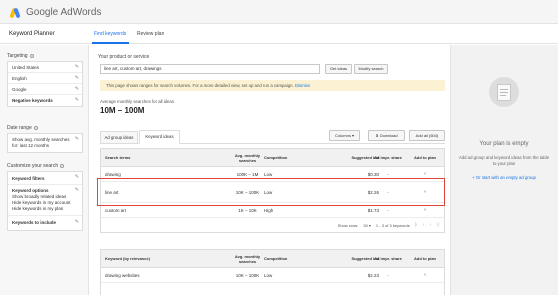 The height and width of the screenshot is (295, 558). What do you see at coordinates (348, 225) in the screenshot?
I see `show-rows-label: Show rows:` at bounding box center [348, 225].